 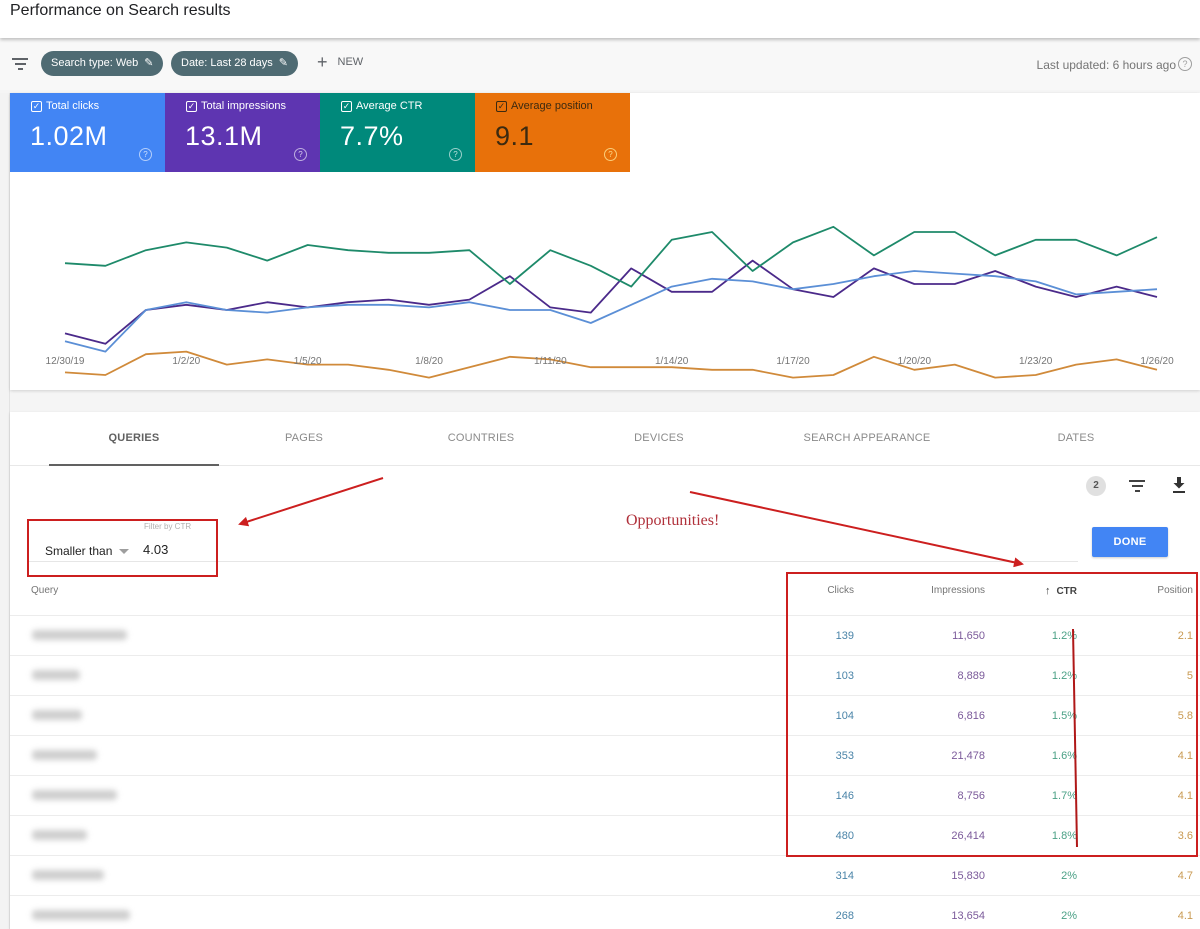 What do you see at coordinates (304, 438) in the screenshot?
I see `tab-pages: PAGES` at bounding box center [304, 438].